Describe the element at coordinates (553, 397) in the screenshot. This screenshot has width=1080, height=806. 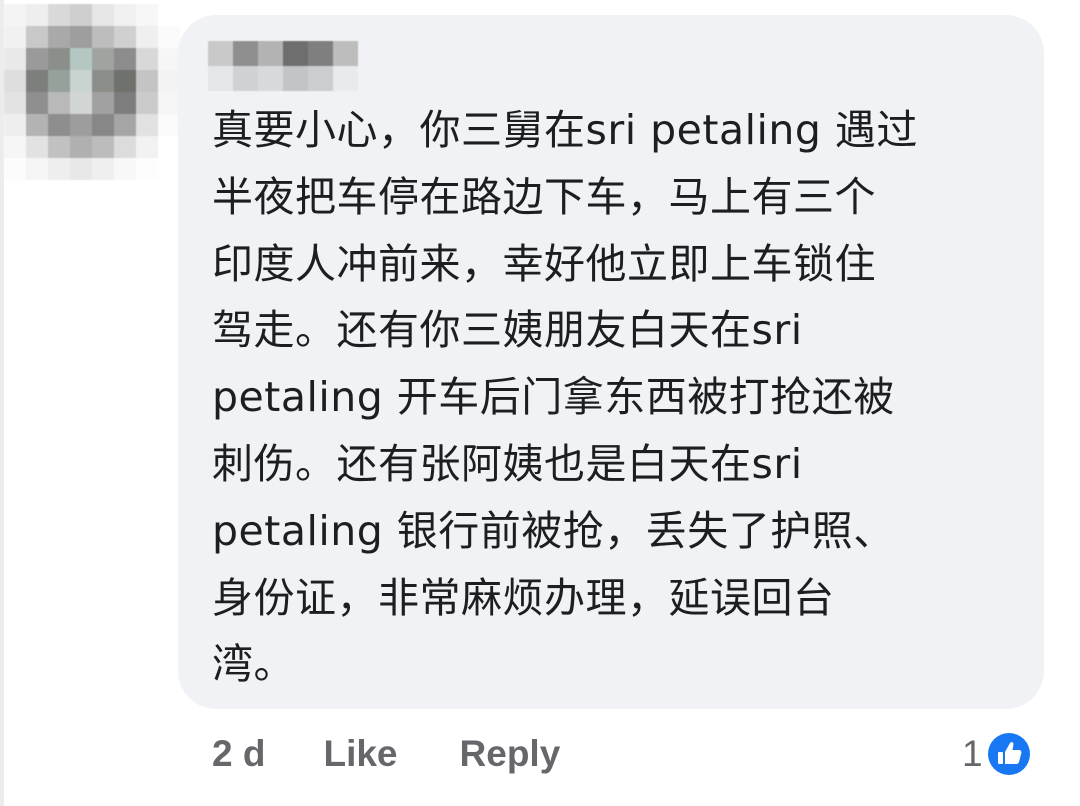
I see `comment-line: petaling 开车后门拿东西被打抢还被` at that location.